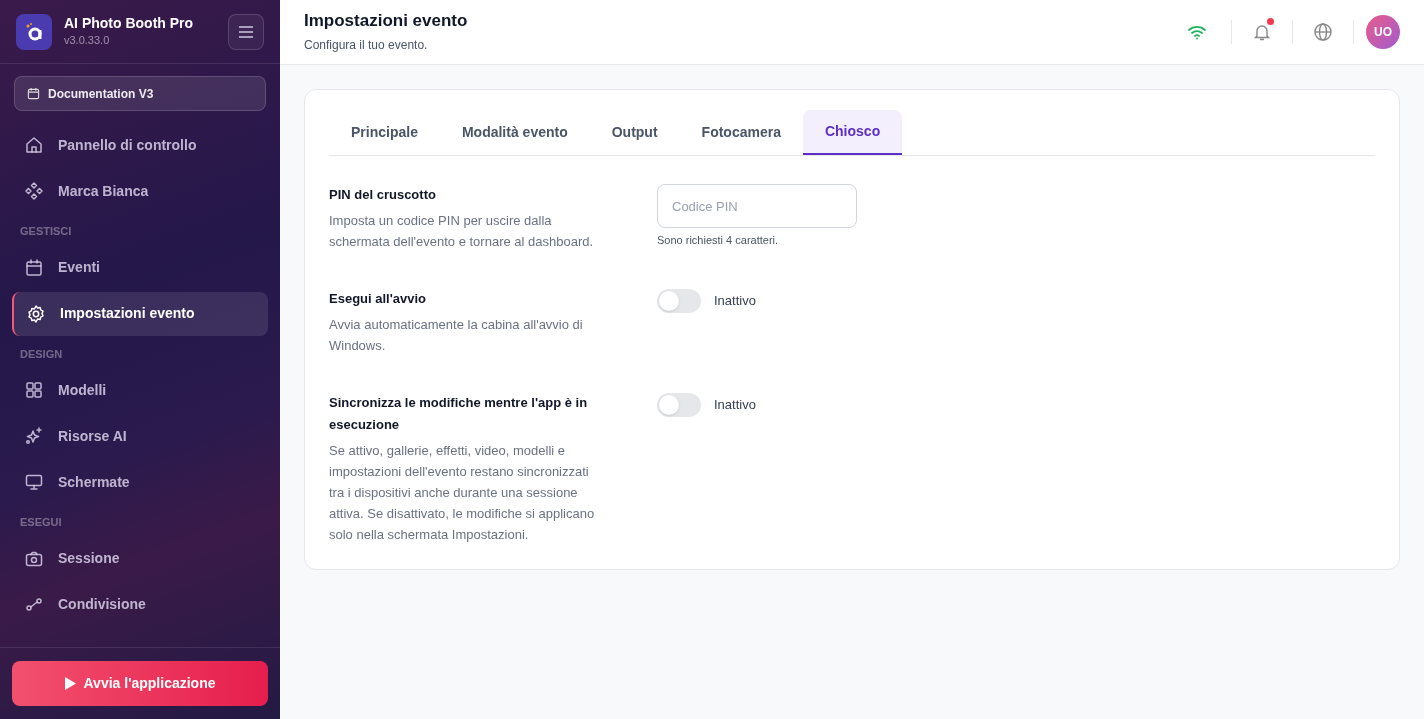 Image resolution: width=1424 pixels, height=719 pixels. I want to click on globe-icon, so click(1323, 32).